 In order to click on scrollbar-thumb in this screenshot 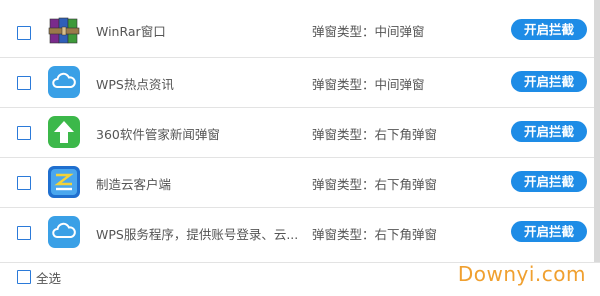, I will do `click(597, 131)`.